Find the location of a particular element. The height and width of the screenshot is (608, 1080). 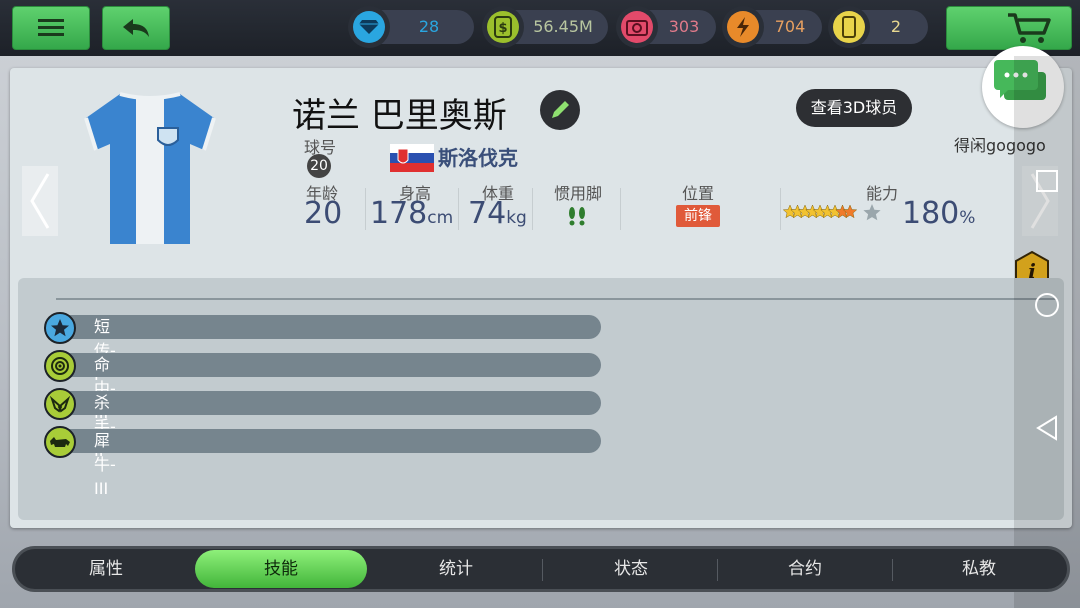

jersey-icon is located at coordinates (150, 168).